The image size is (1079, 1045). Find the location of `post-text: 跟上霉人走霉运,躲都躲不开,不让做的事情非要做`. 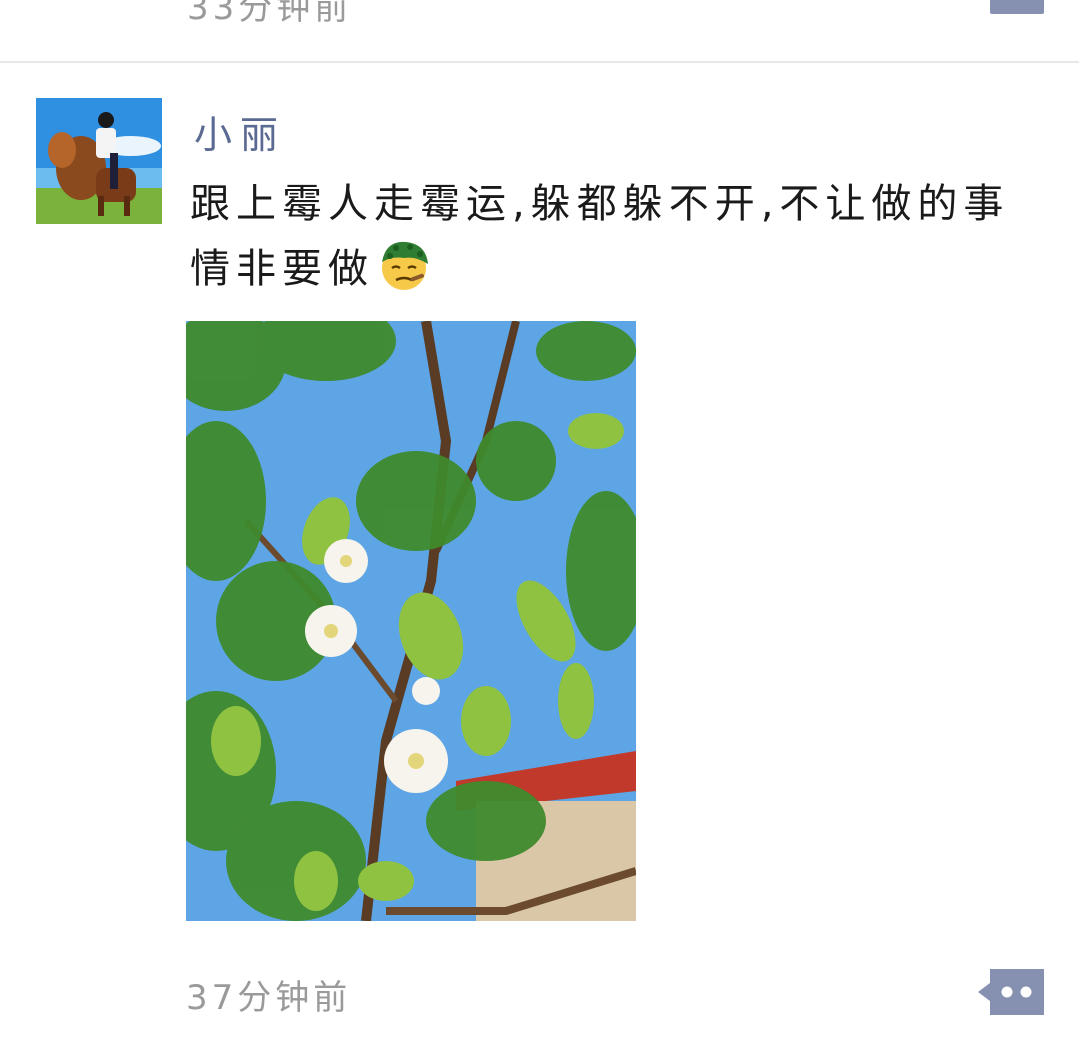

post-text: 跟上霉人走霉运,躲都躲不开,不让做的事情非要做 is located at coordinates (600, 236).